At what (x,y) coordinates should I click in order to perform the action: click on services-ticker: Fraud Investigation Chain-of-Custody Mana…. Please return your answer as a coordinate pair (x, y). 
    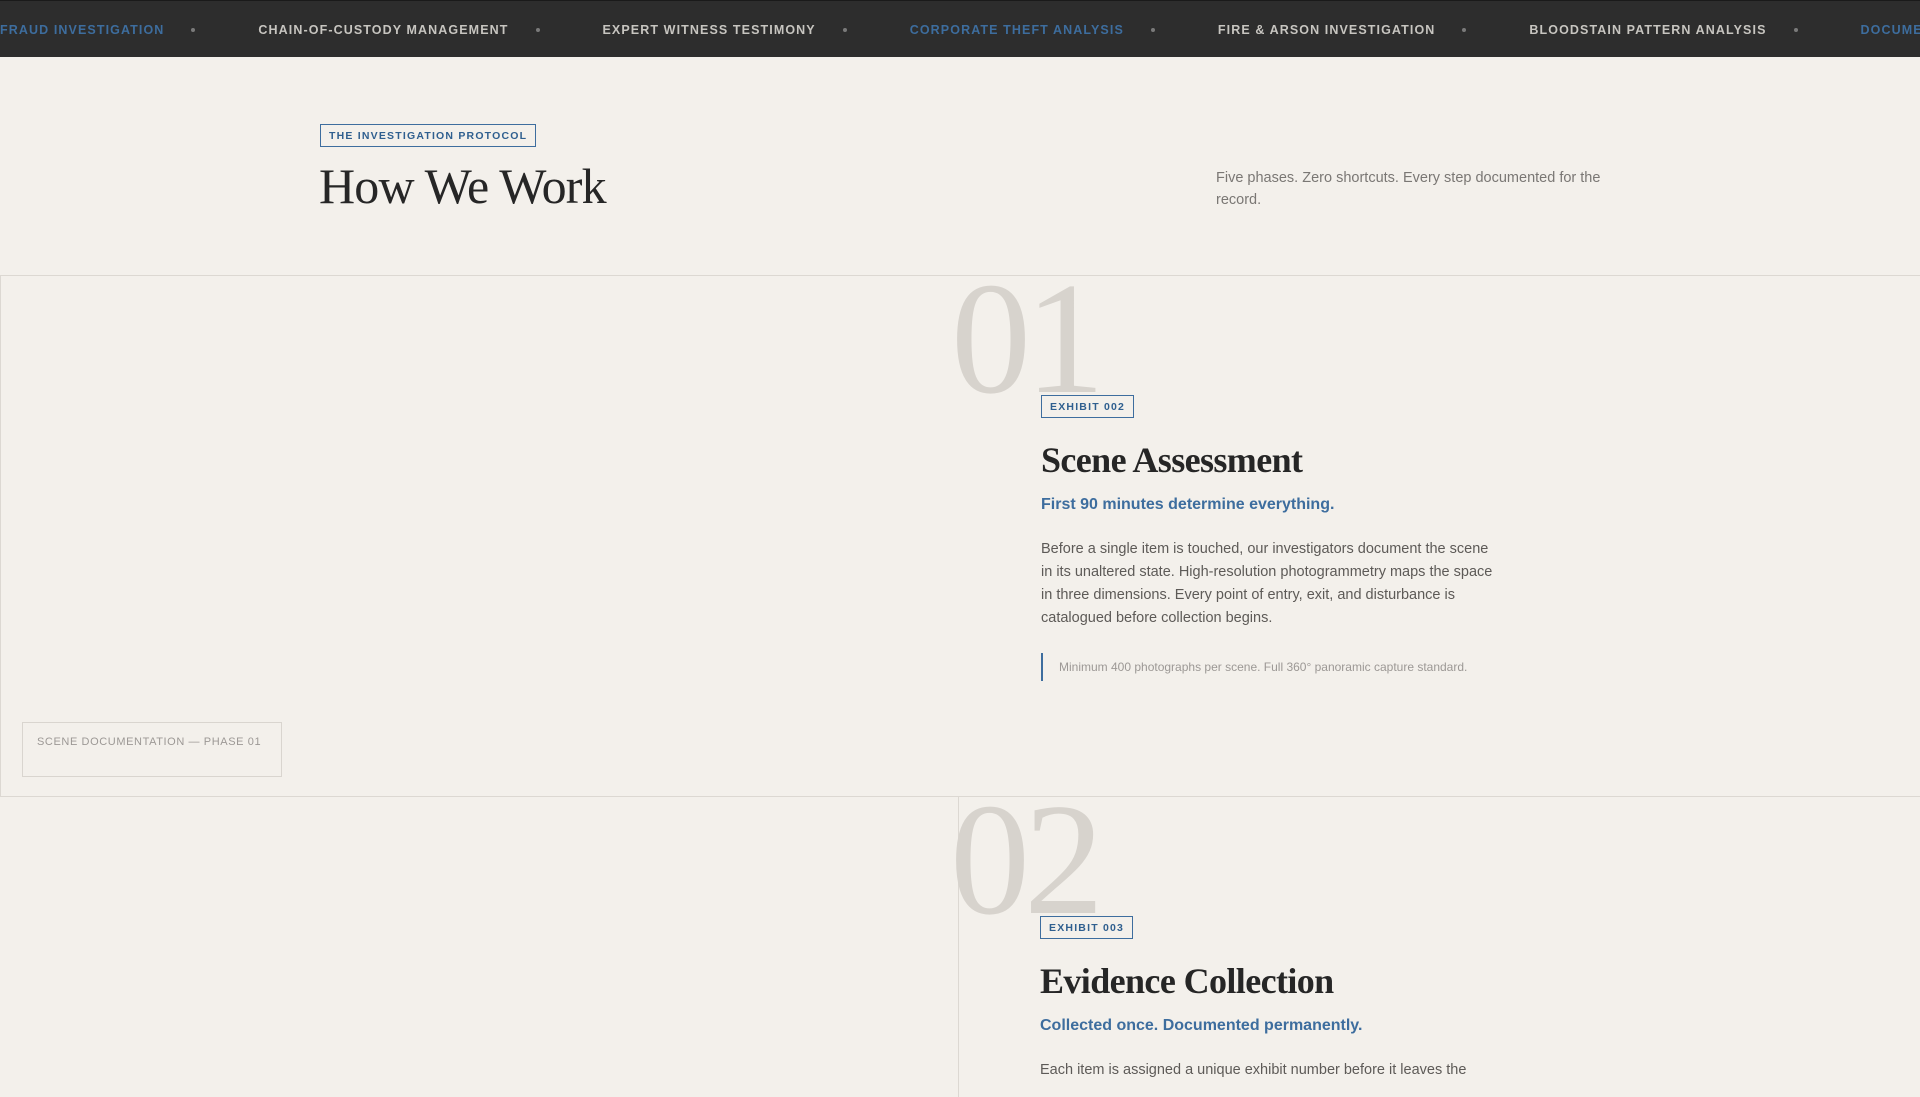
    Looking at the image, I should click on (960, 28).